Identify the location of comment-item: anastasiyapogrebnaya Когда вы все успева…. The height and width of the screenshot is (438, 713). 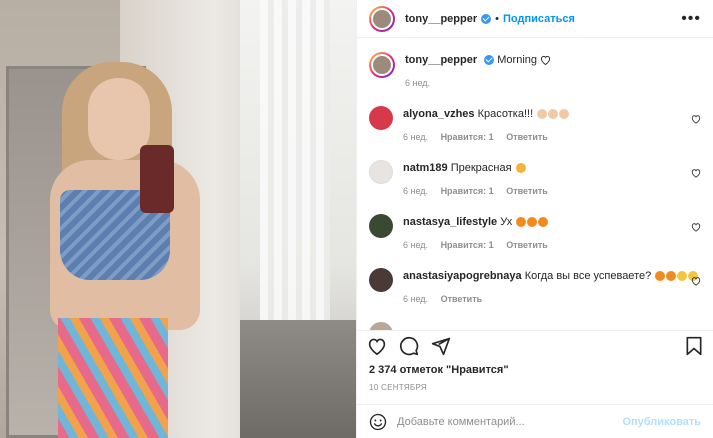
(535, 286).